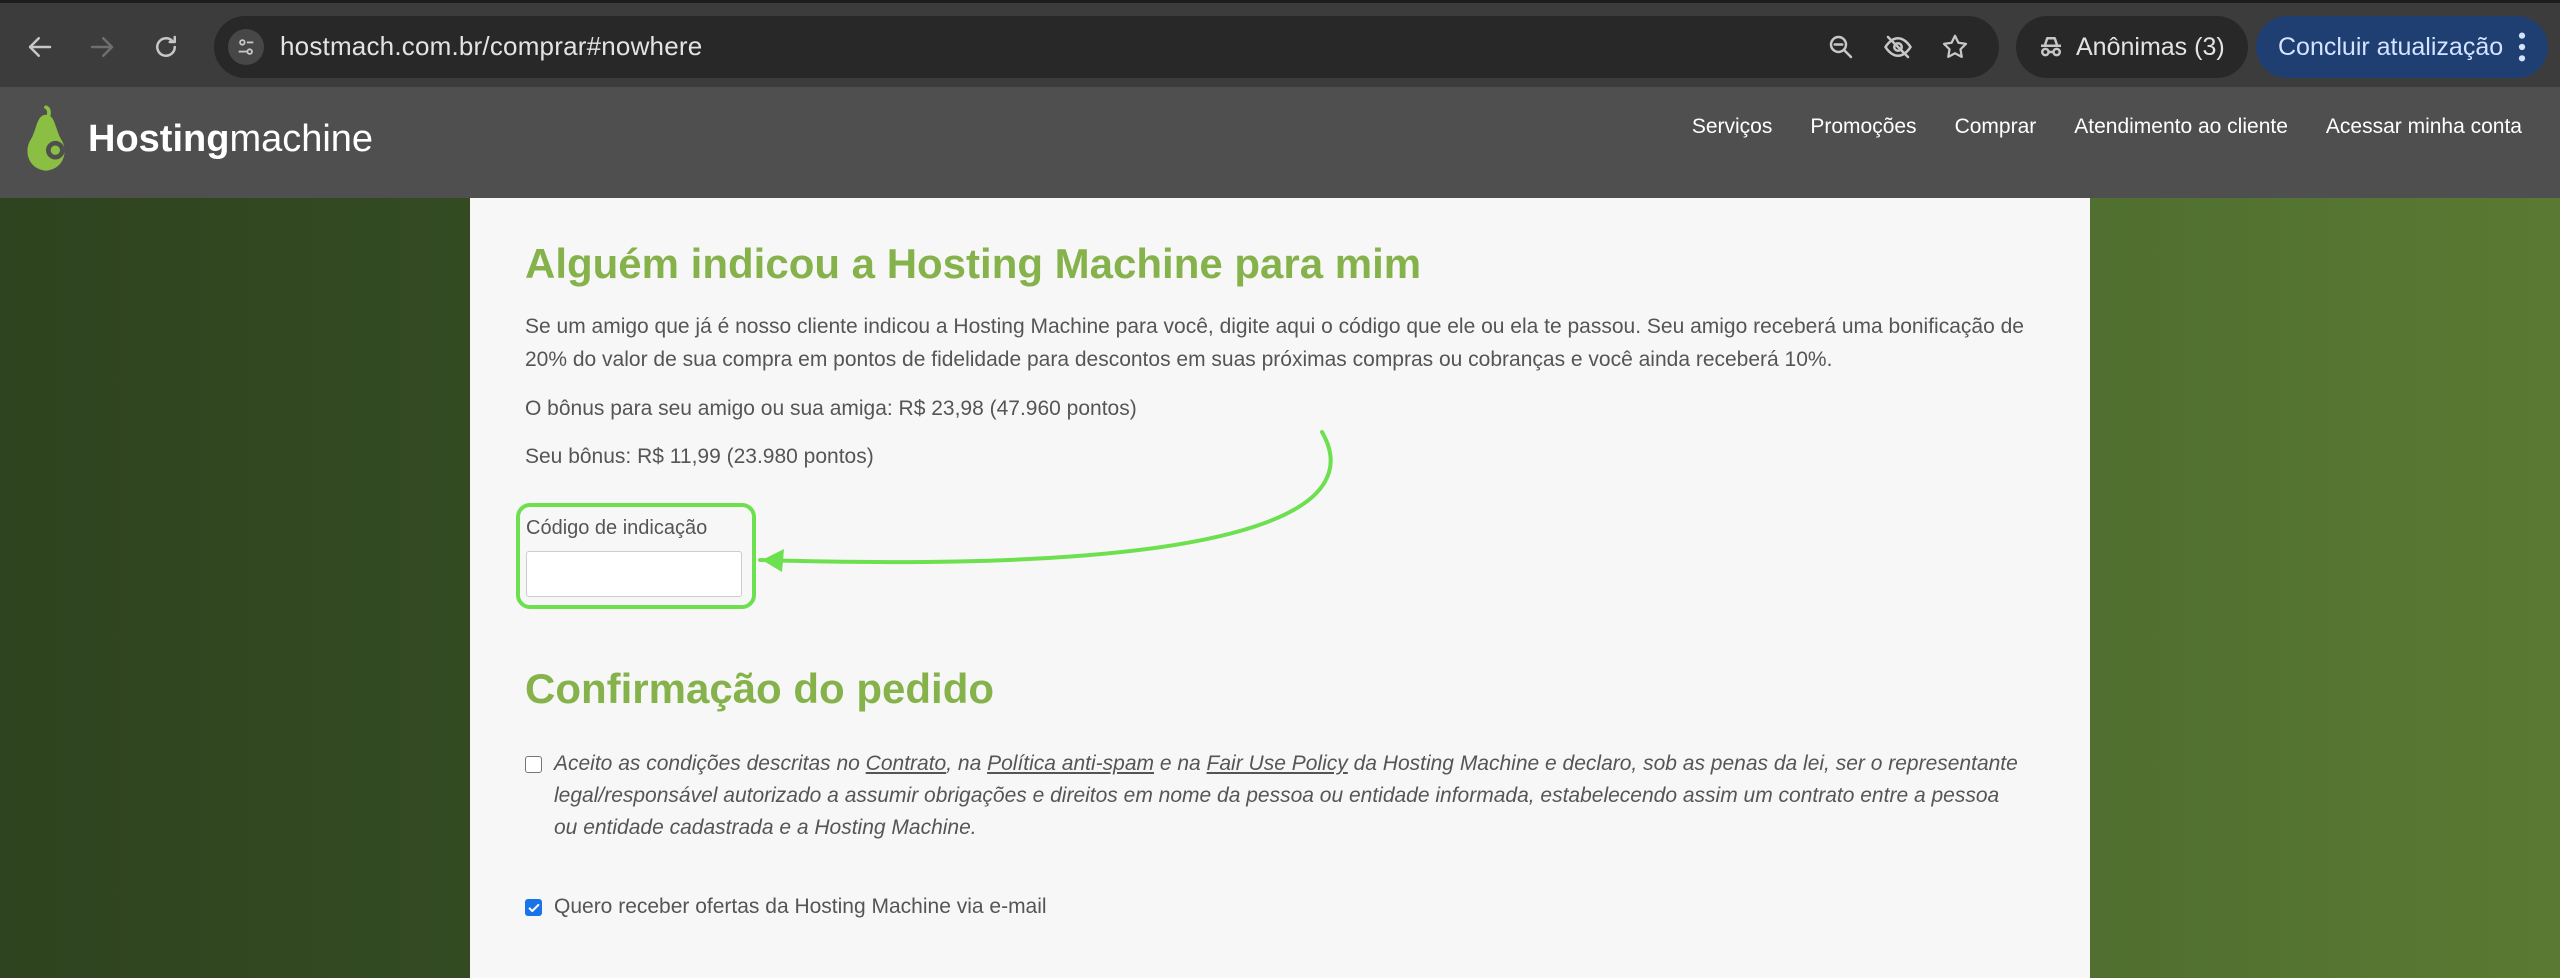 Image resolution: width=2560 pixels, height=978 pixels. What do you see at coordinates (1863, 127) in the screenshot?
I see `nav-item-promocoes: Promoções` at bounding box center [1863, 127].